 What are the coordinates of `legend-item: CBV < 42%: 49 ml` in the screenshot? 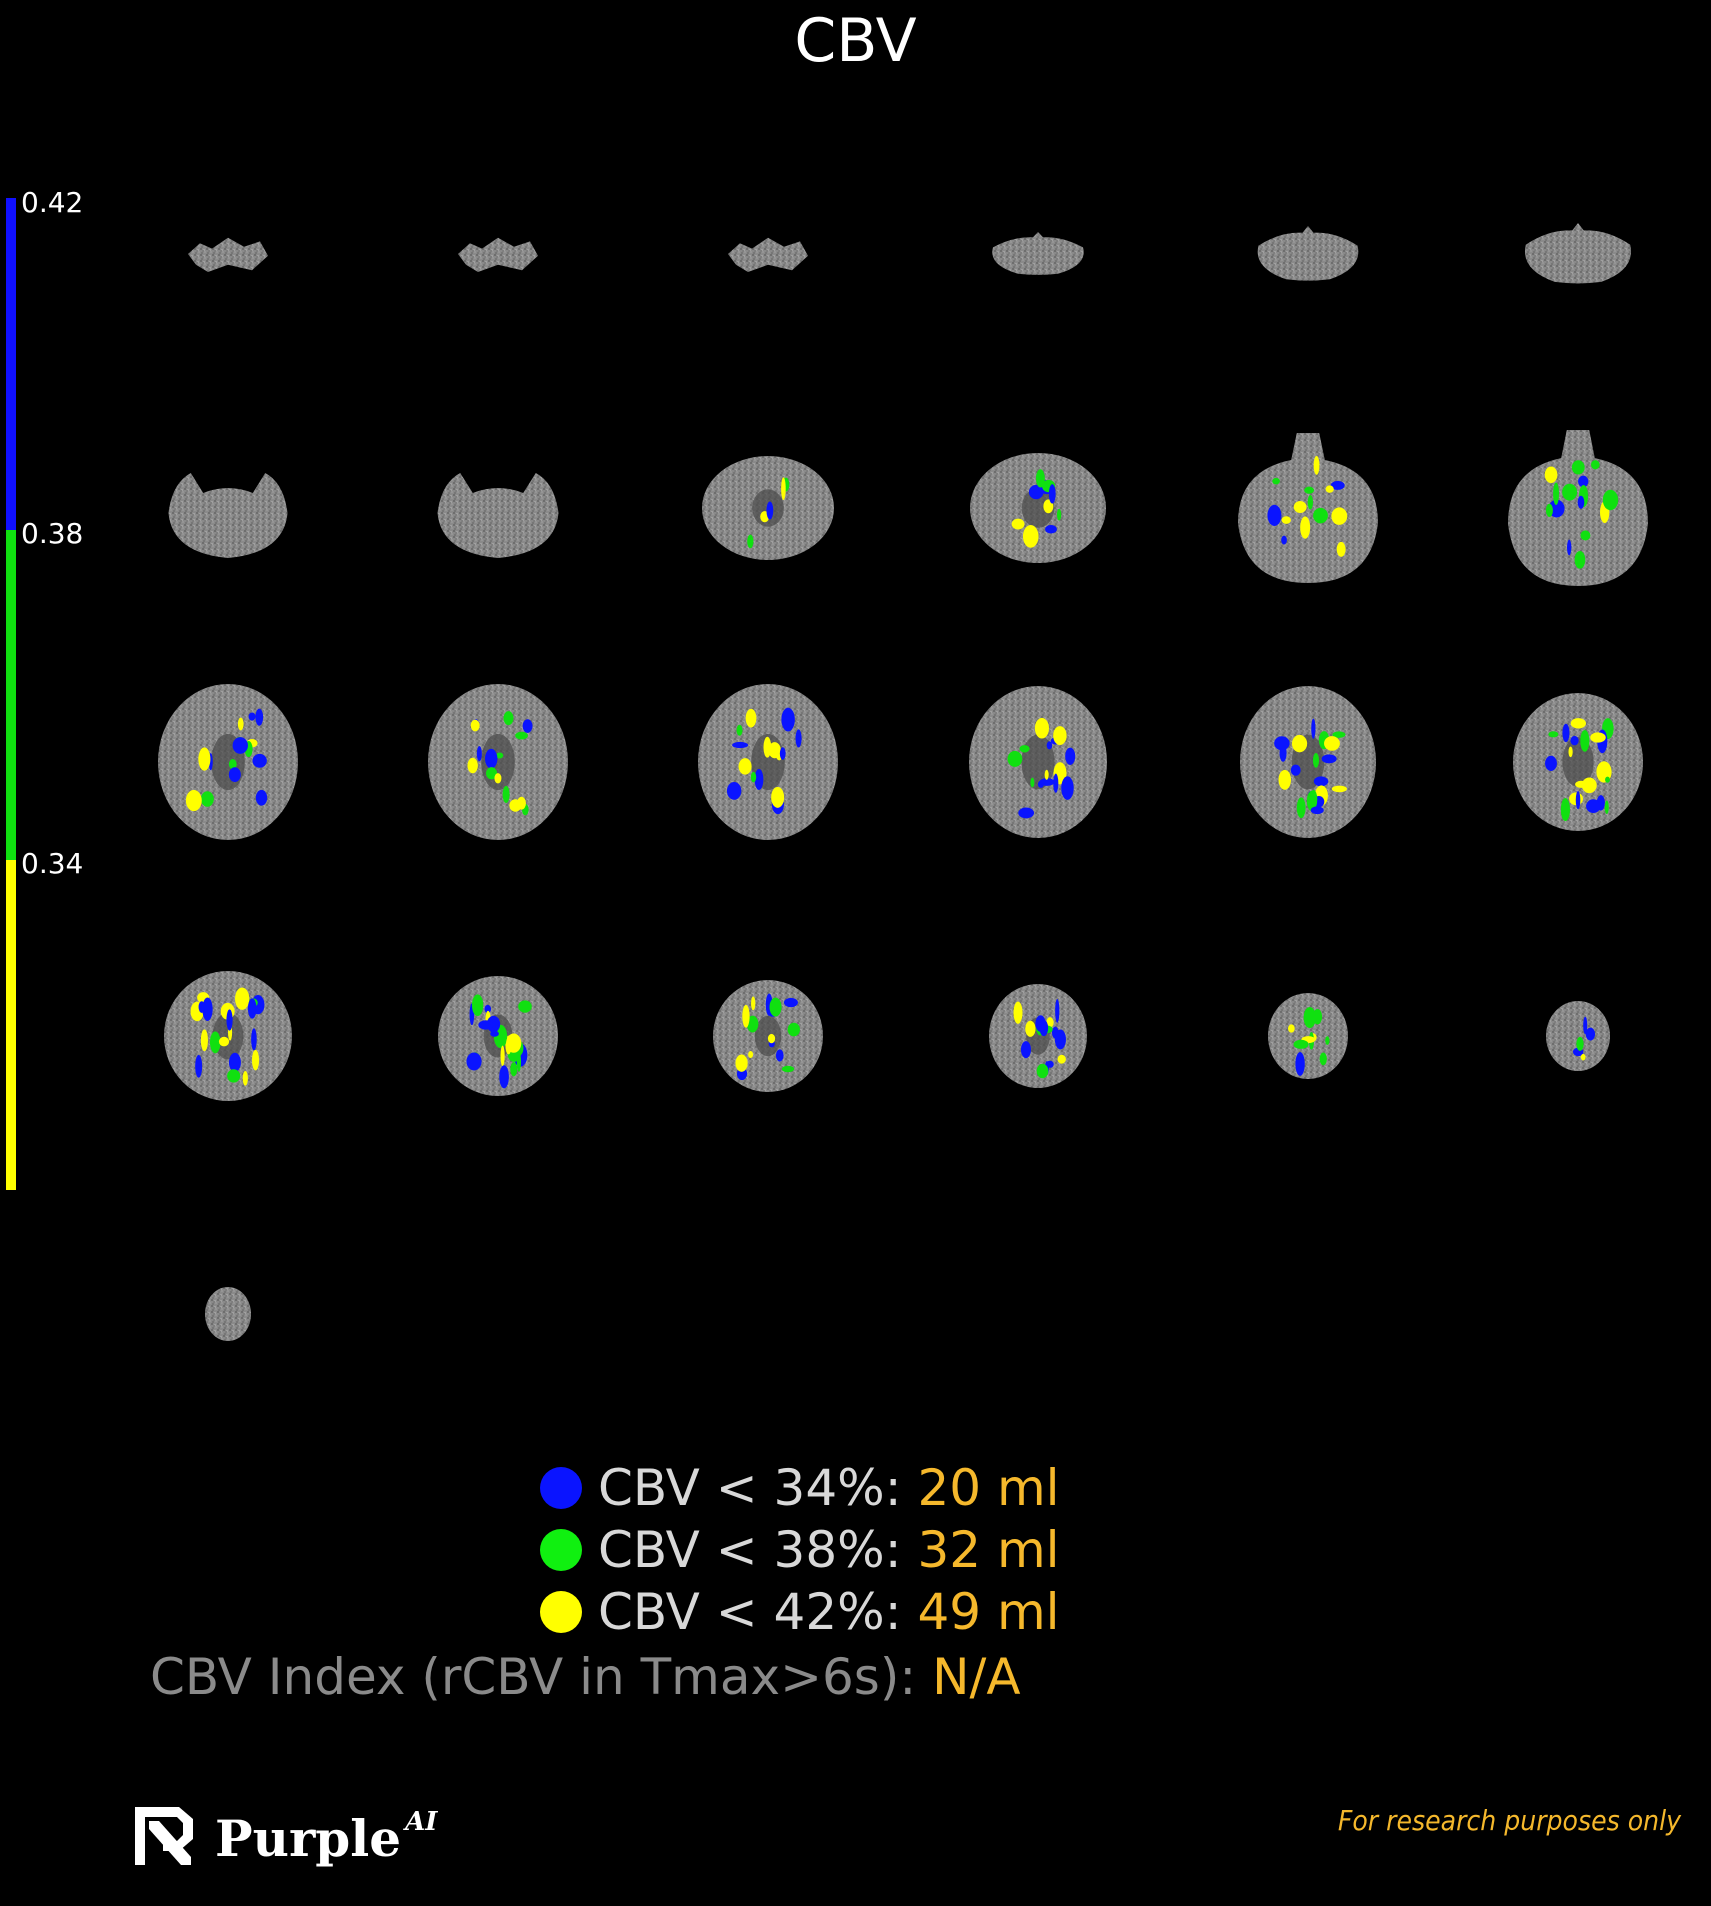 It's located at (800, 1612).